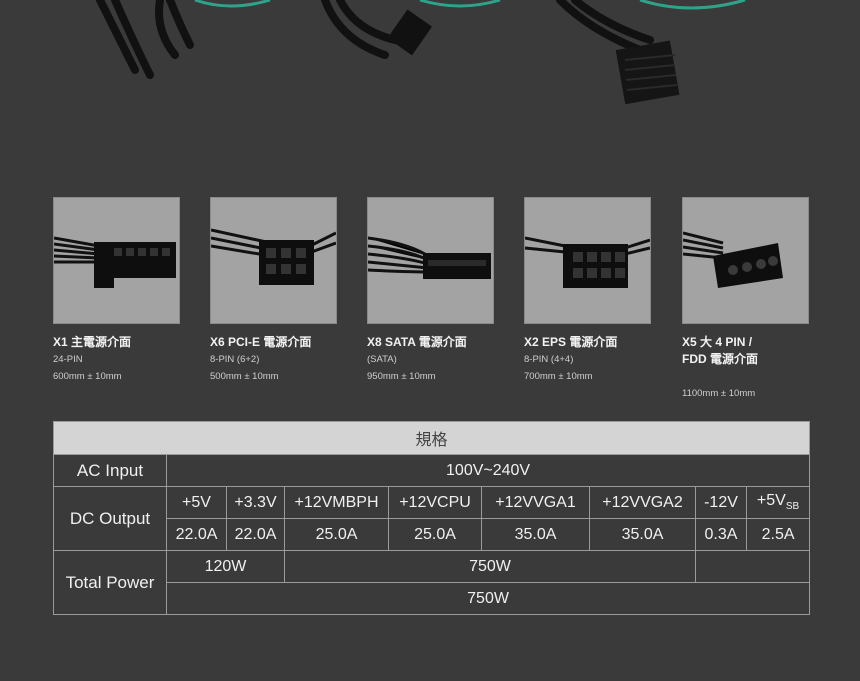 The width and height of the screenshot is (860, 681). What do you see at coordinates (717, 342) in the screenshot?
I see `cable-title: X5 大 4 PIN /` at bounding box center [717, 342].